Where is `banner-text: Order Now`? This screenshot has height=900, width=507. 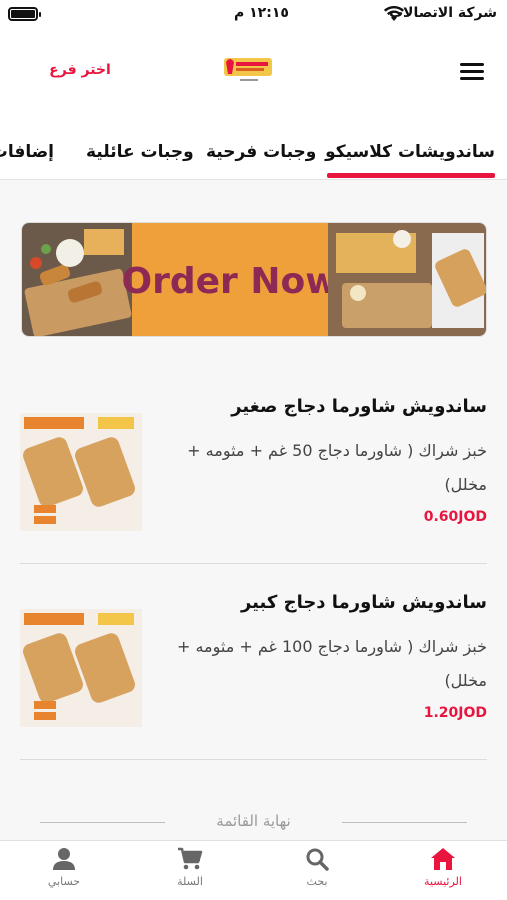 banner-text: Order Now is located at coordinates (230, 281).